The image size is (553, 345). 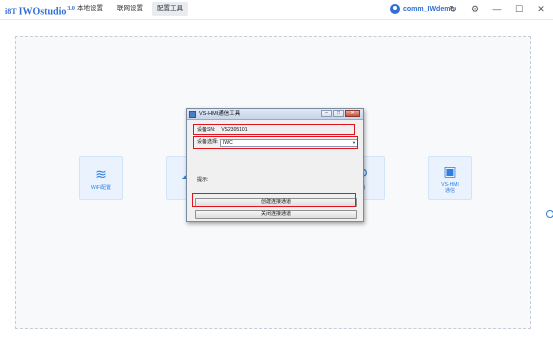 I want to click on chevron-down-icon: ▼, so click(x=354, y=142).